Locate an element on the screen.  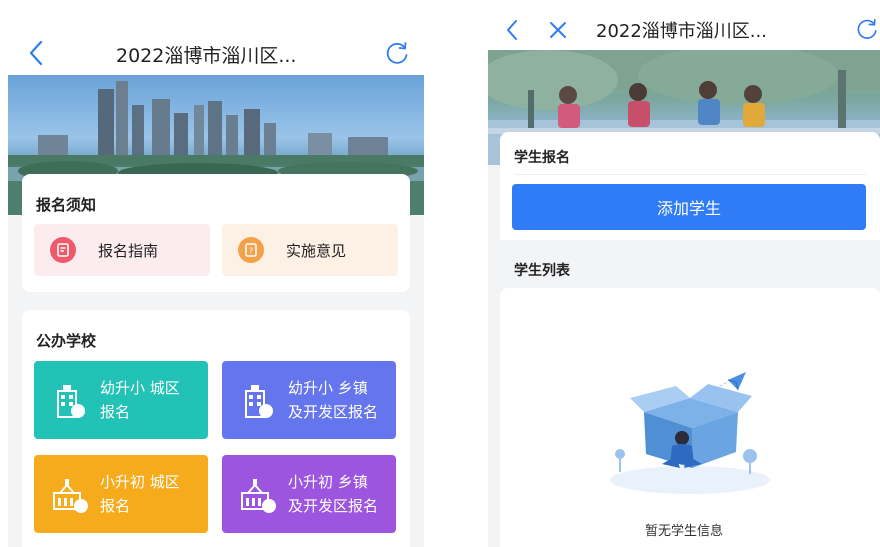
document-question-icon: ? is located at coordinates (251, 250).